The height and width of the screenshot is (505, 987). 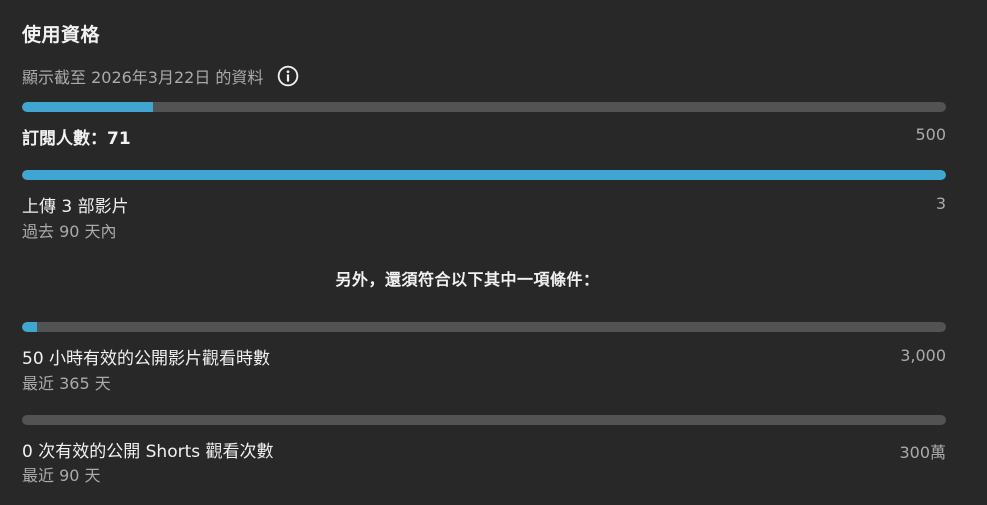 I want to click on section-title: 使用資格, so click(x=61, y=35).